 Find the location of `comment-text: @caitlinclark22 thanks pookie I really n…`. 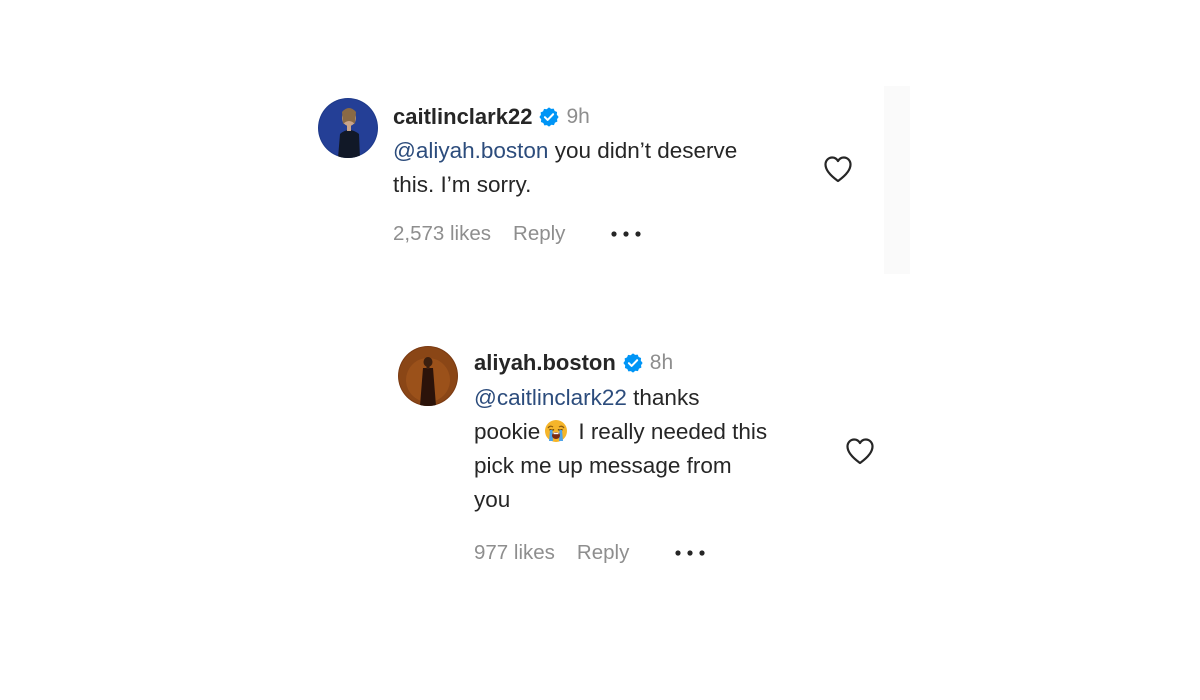

comment-text: @caitlinclark22 thanks pookie I really n… is located at coordinates (620, 449).